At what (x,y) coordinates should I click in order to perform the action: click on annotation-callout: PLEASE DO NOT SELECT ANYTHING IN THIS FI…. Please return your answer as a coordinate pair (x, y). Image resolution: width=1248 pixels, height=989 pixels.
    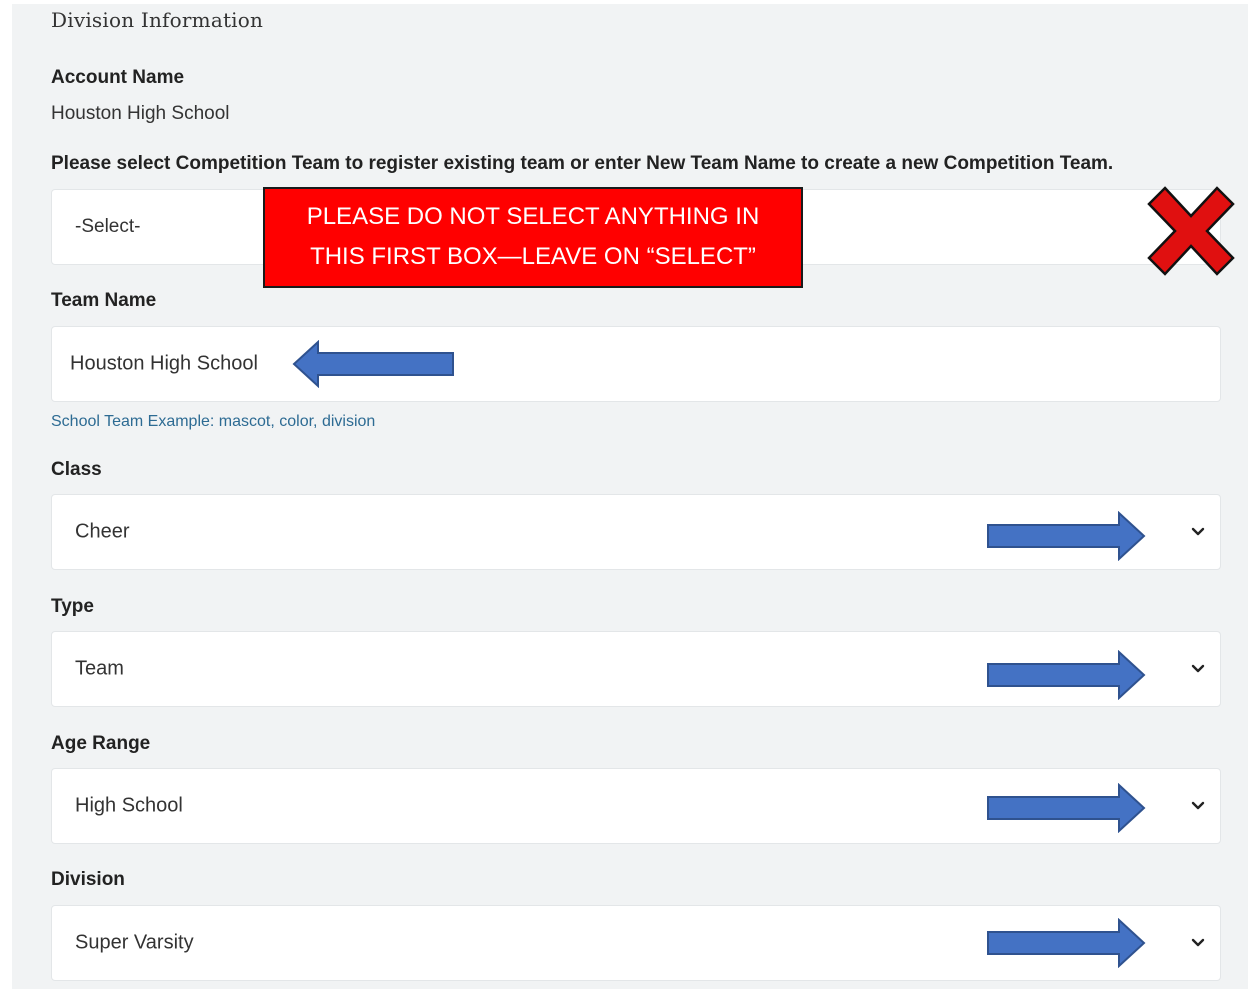
    Looking at the image, I should click on (533, 237).